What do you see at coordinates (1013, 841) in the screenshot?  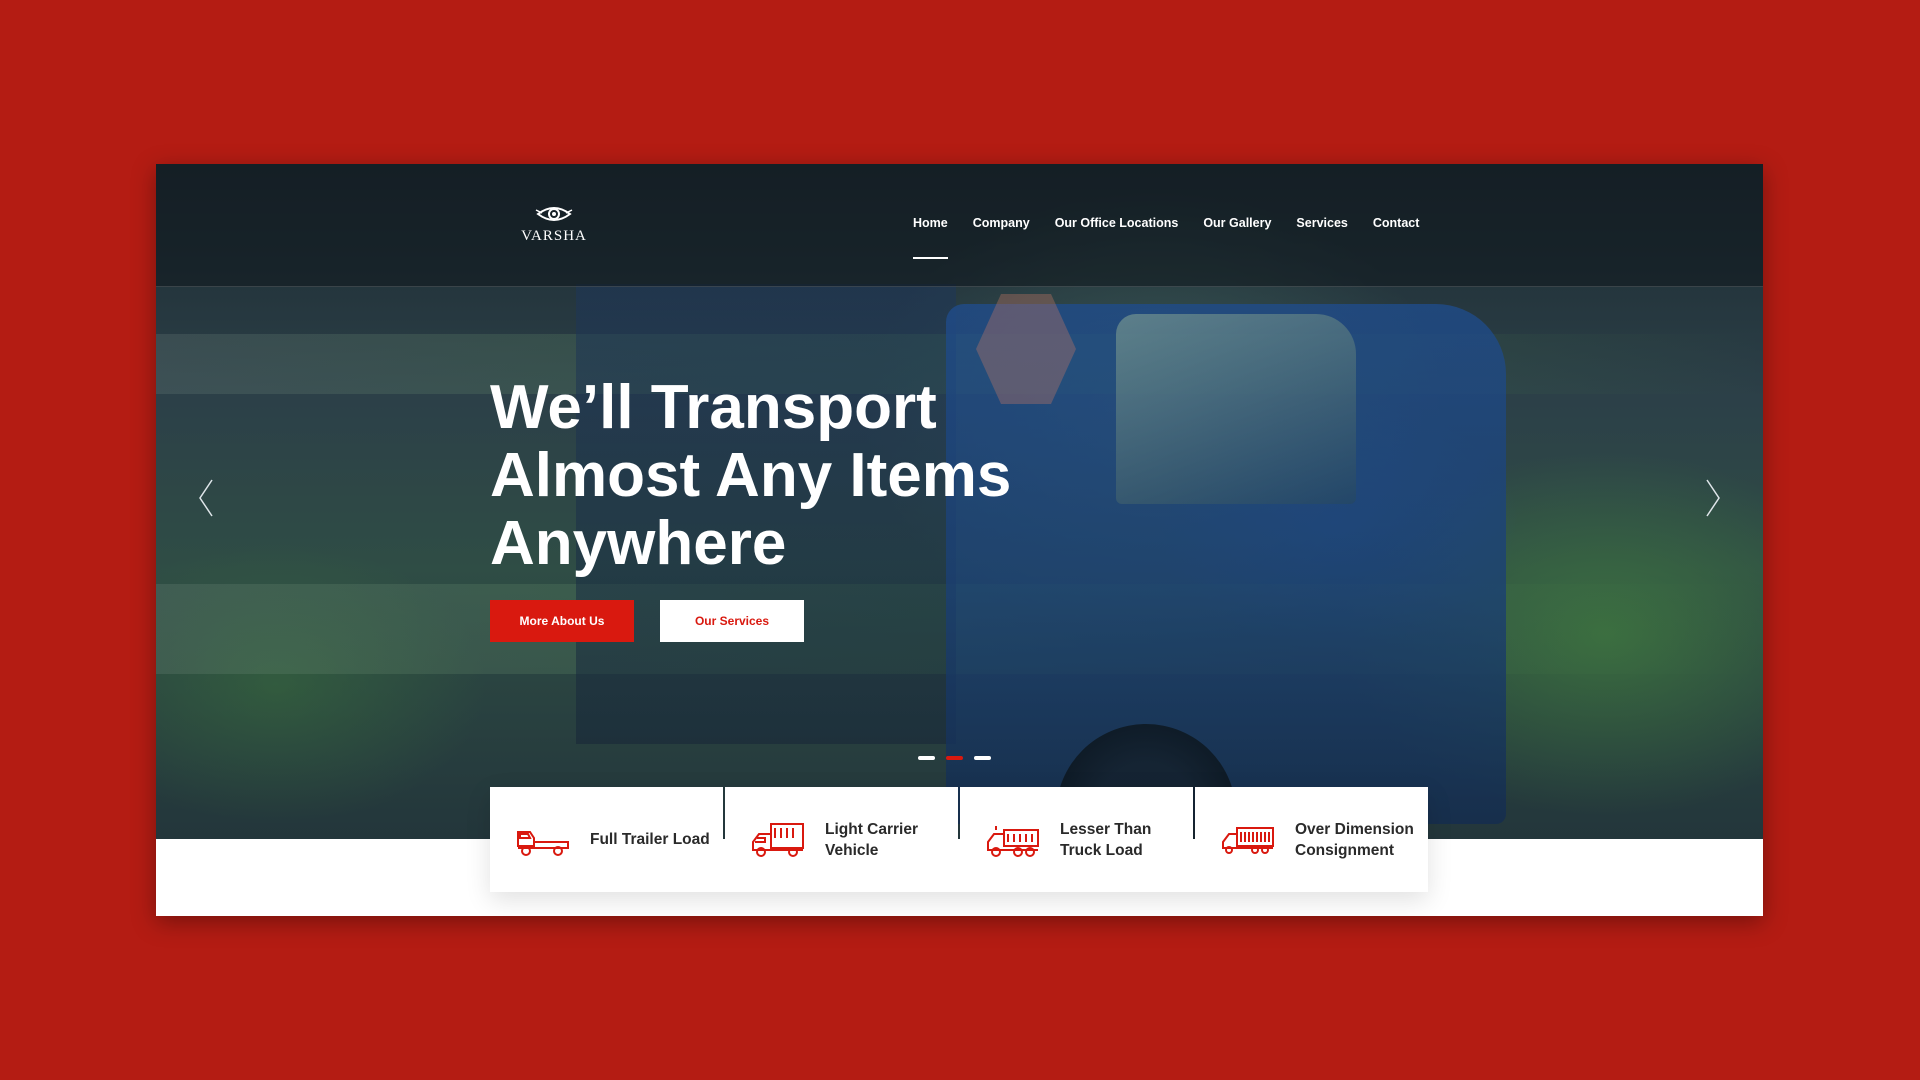 I see `dump-truck-icon` at bounding box center [1013, 841].